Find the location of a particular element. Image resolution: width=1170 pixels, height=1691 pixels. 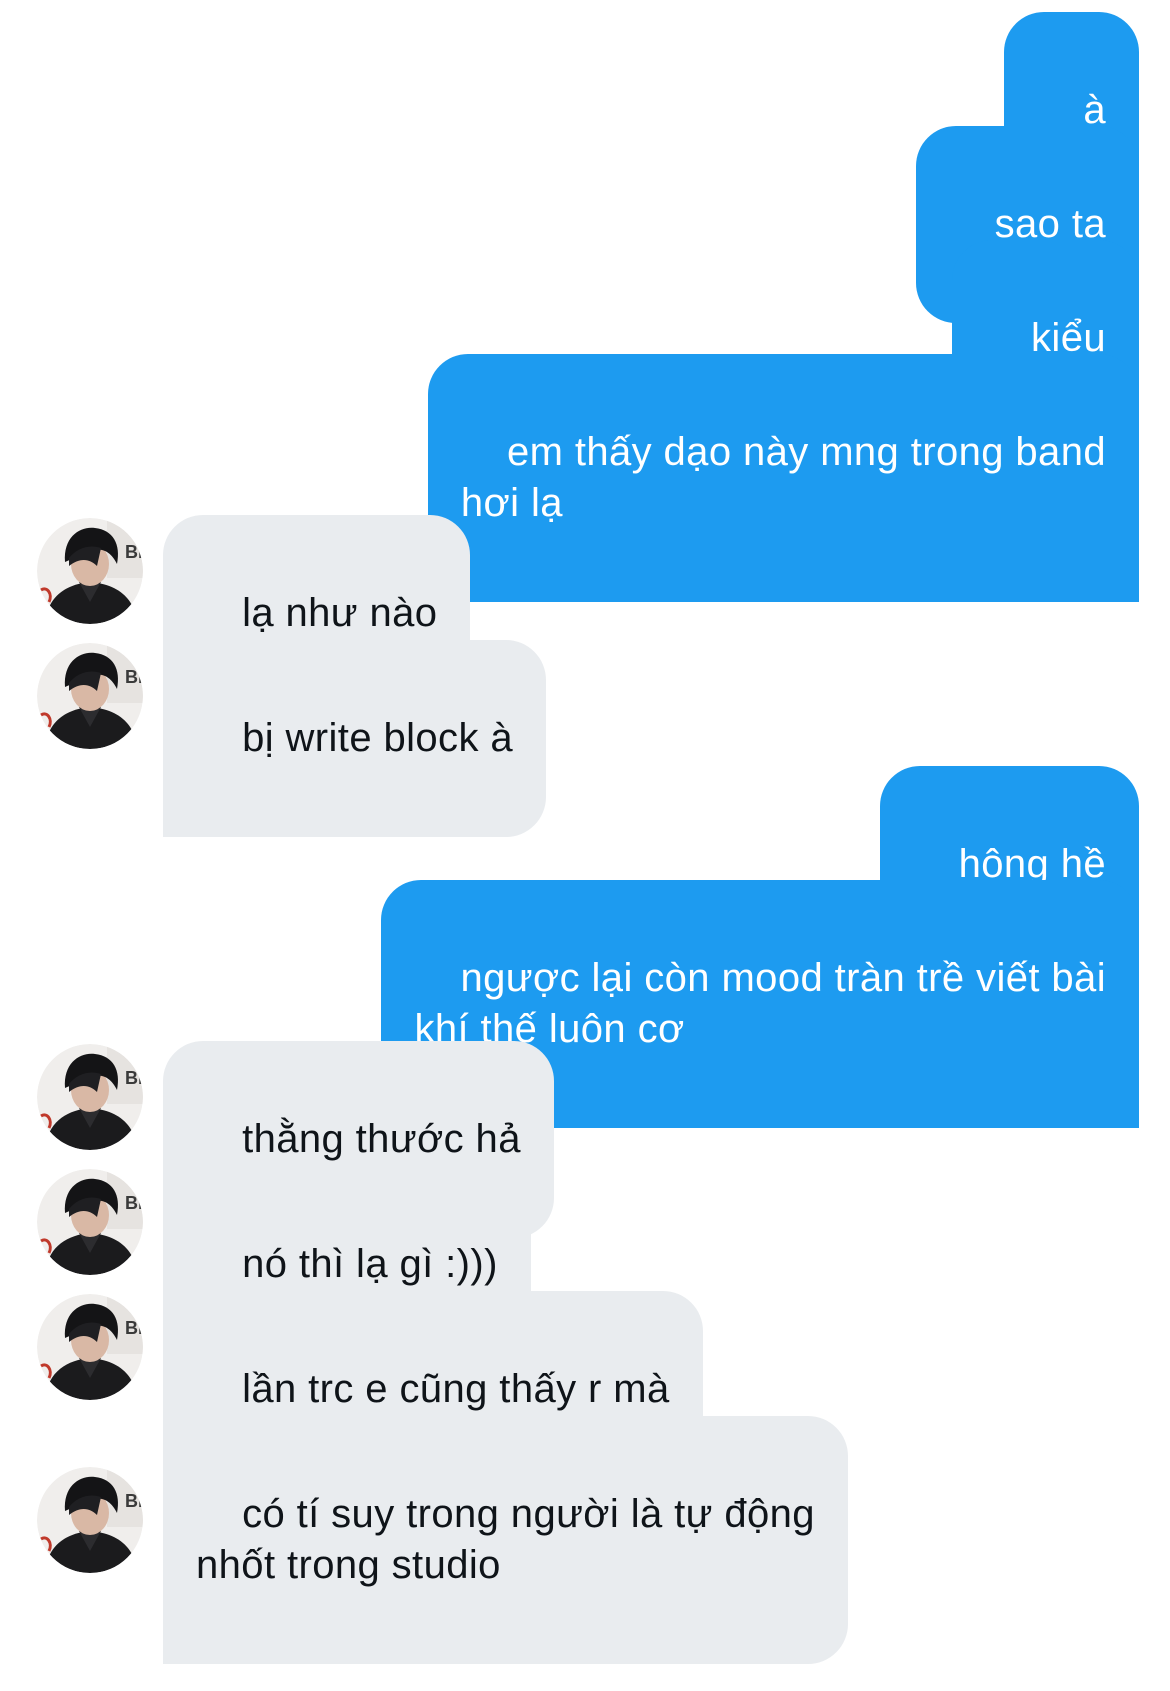

message-bubble-received: bị write block à is located at coordinates (355, 738).